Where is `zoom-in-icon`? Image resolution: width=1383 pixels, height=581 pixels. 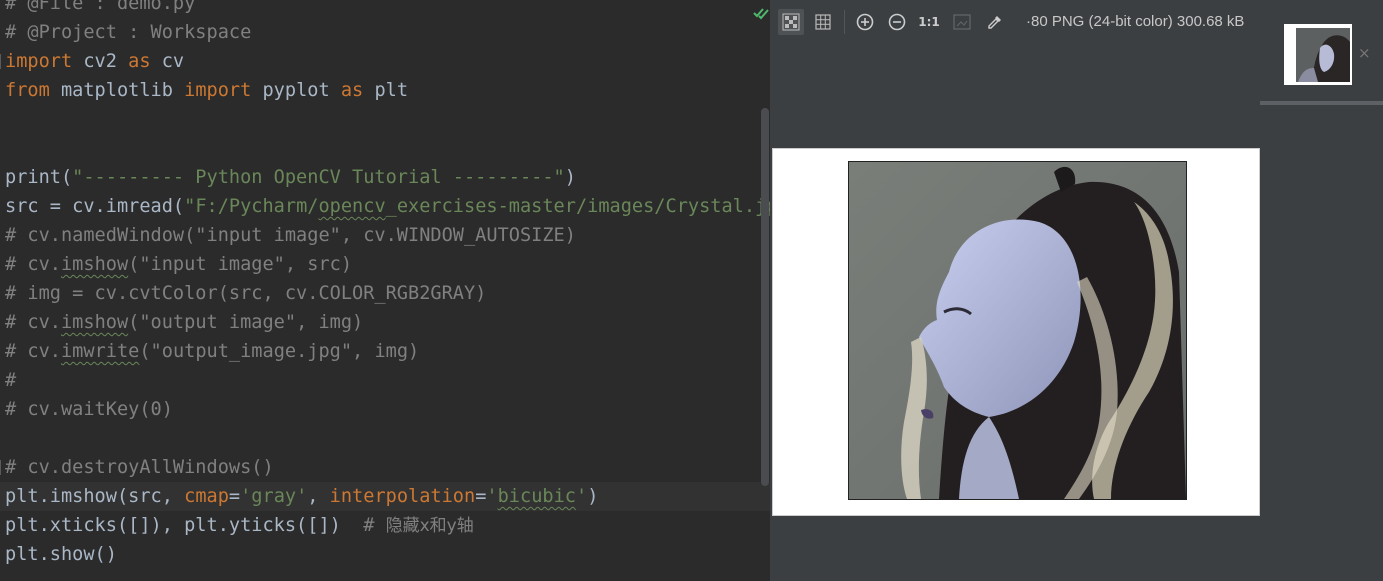
zoom-in-icon is located at coordinates (865, 22).